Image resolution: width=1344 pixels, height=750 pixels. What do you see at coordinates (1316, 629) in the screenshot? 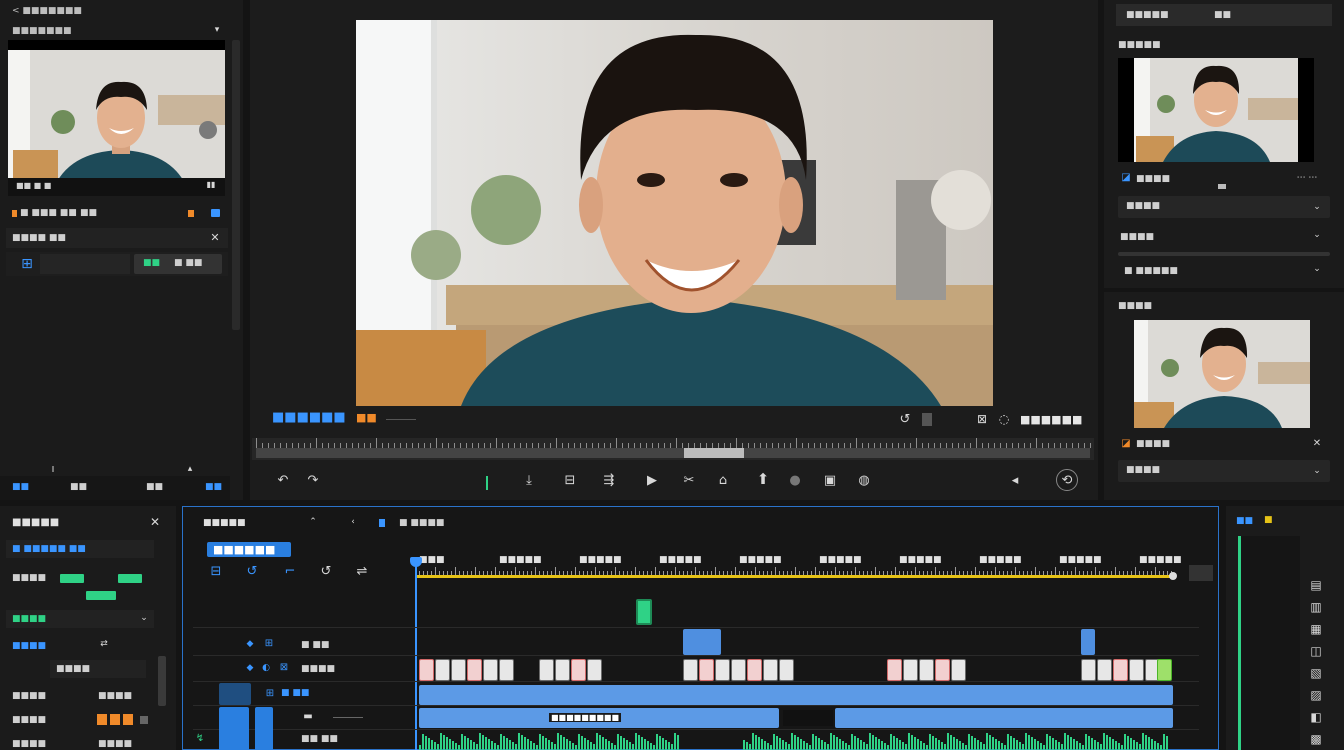
I see `panel-tool-icon: ▦` at bounding box center [1316, 629].